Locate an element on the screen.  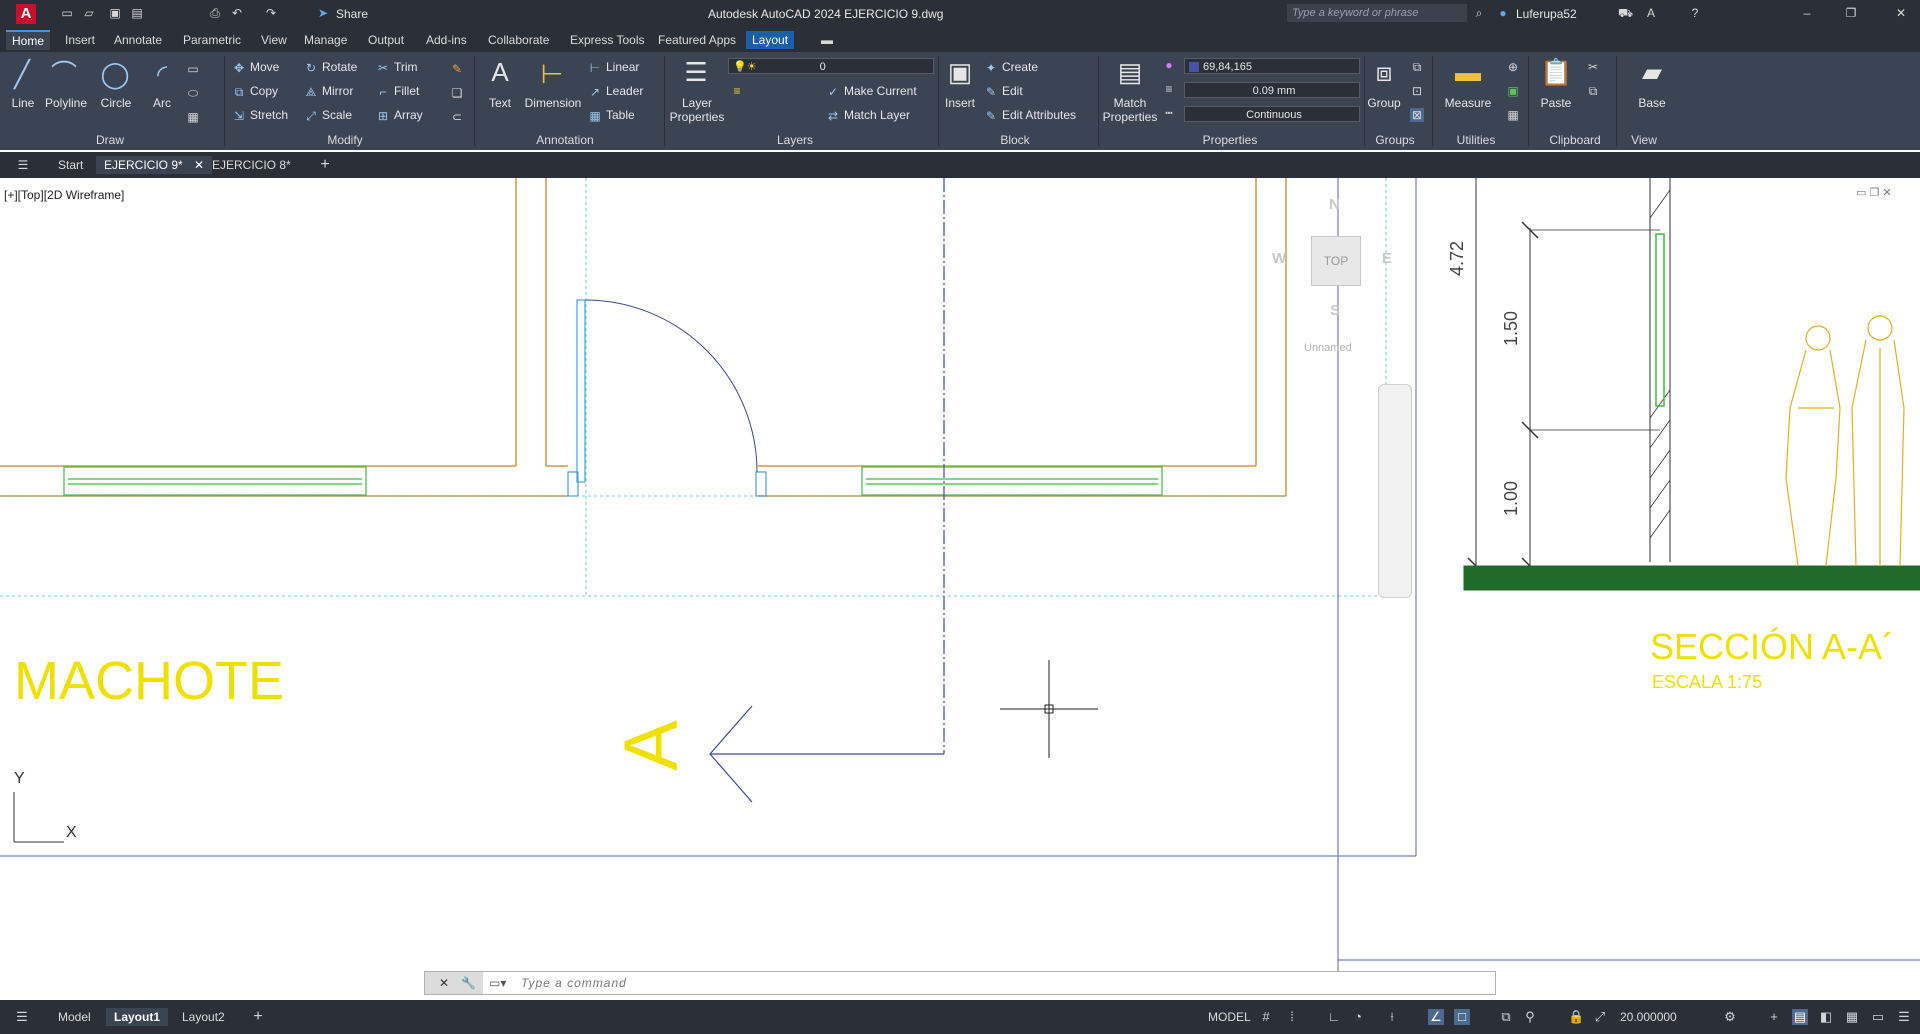
polyline-button: Polyline is located at coordinates (66, 103).